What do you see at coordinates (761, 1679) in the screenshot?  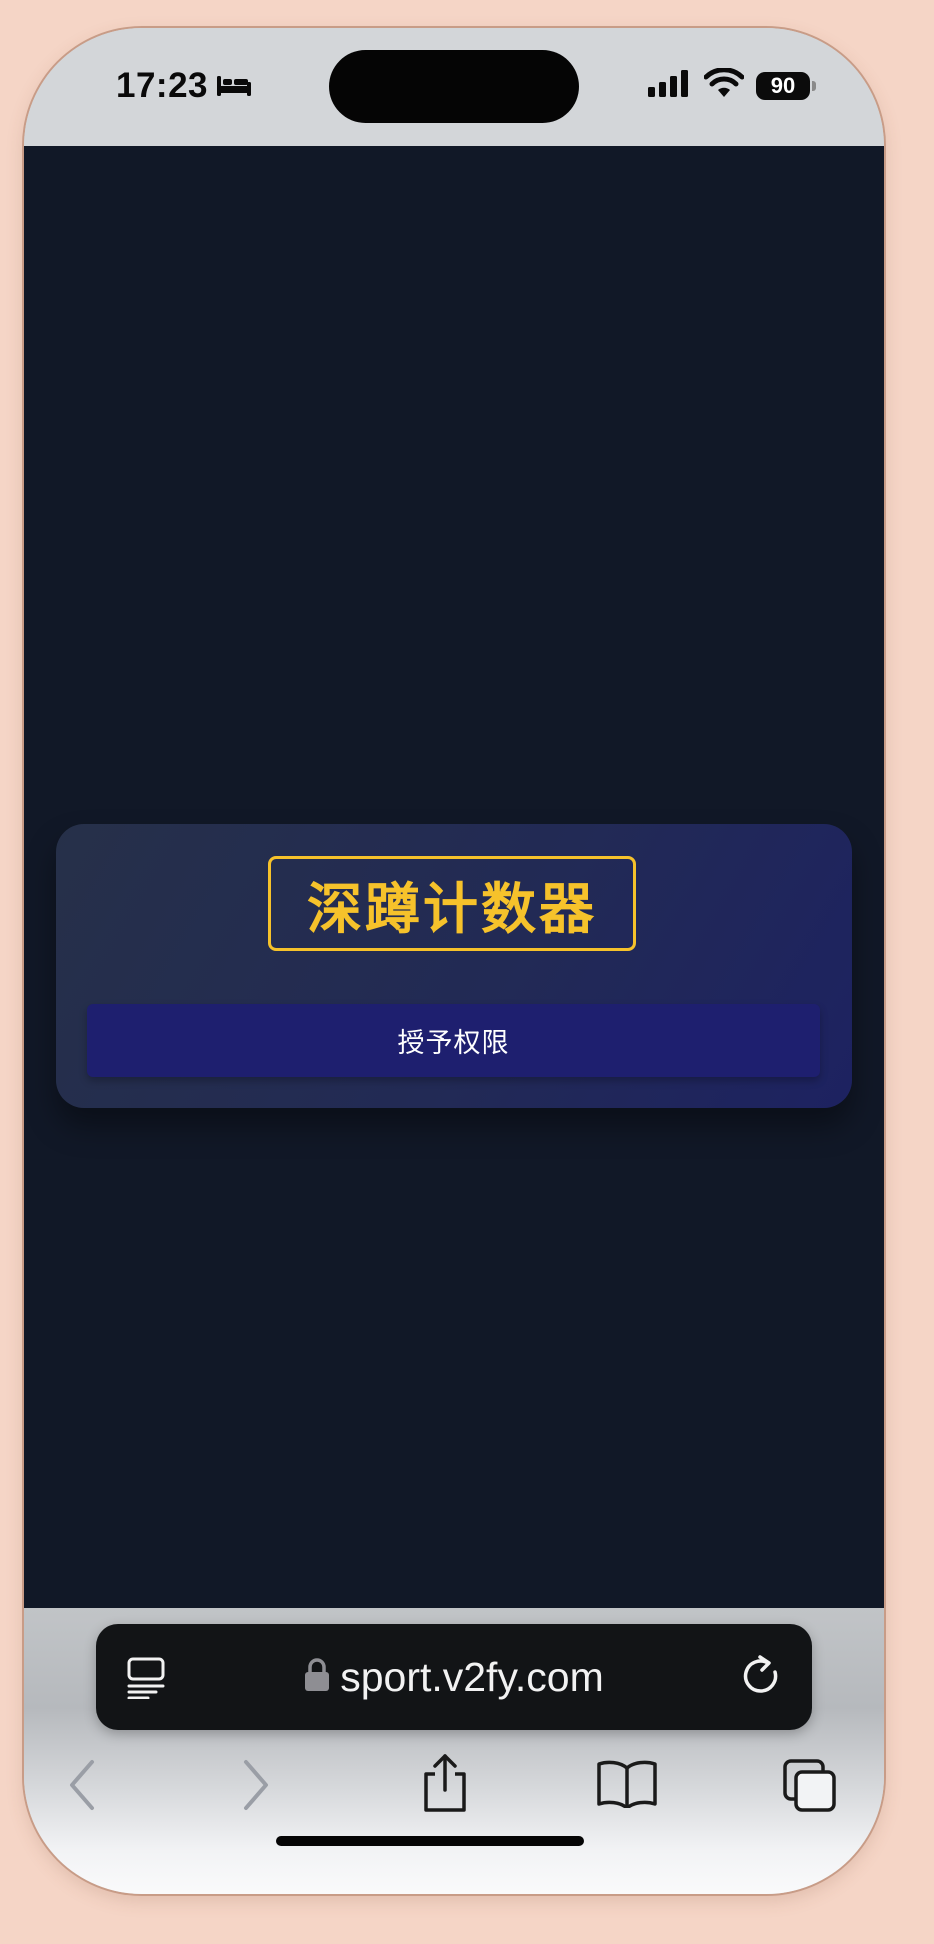 I see `reload-icon` at bounding box center [761, 1679].